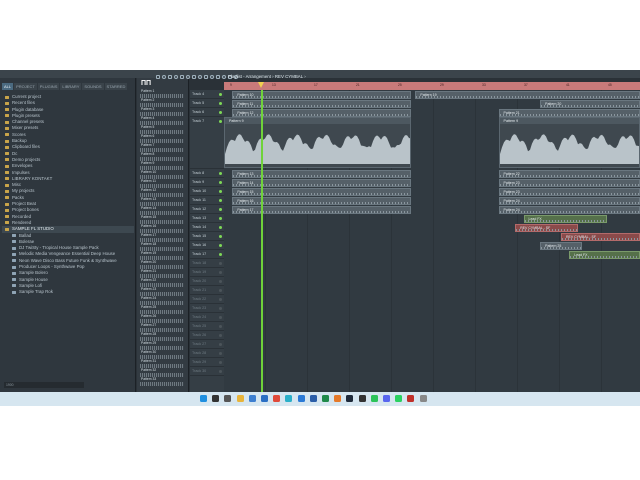 The height and width of the screenshot is (480, 640). I want to click on track-header: Track 22, so click(207, 299).